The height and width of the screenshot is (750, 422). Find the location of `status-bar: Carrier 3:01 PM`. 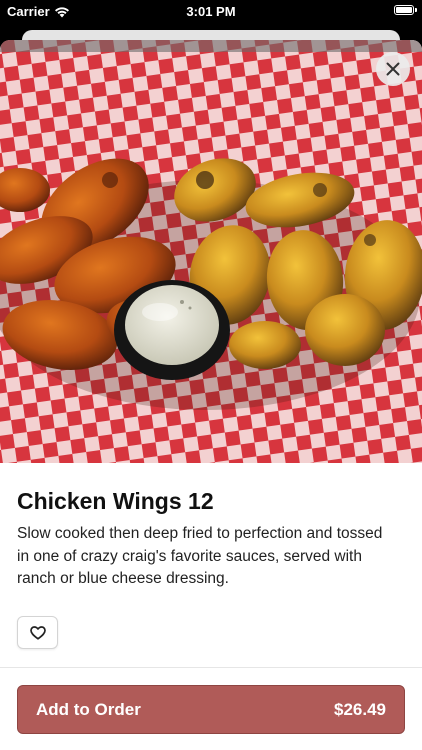

status-bar: Carrier 3:01 PM is located at coordinates (211, 11).